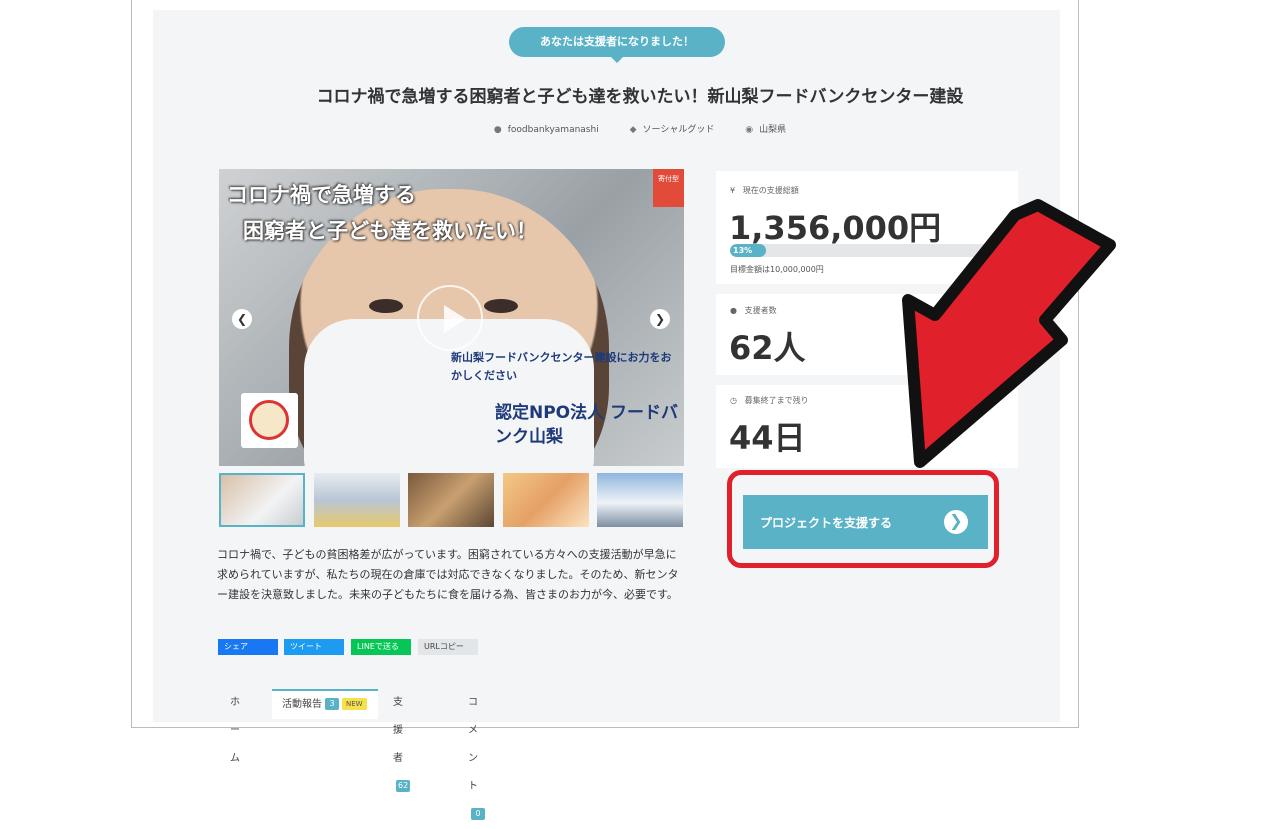 The height and width of the screenshot is (829, 1280). I want to click on support-project-button: プロジェクトを支援する ❯, so click(865, 522).